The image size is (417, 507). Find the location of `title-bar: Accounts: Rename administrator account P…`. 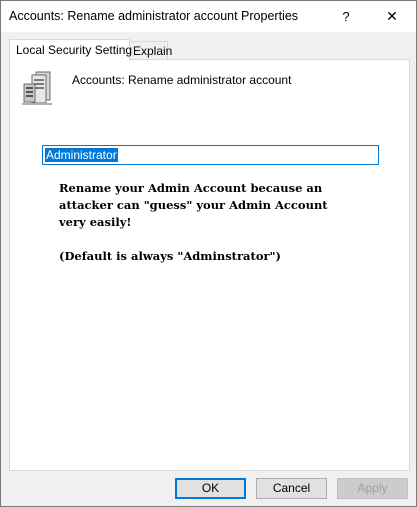

title-bar: Accounts: Rename administrator account P… is located at coordinates (208, 16).